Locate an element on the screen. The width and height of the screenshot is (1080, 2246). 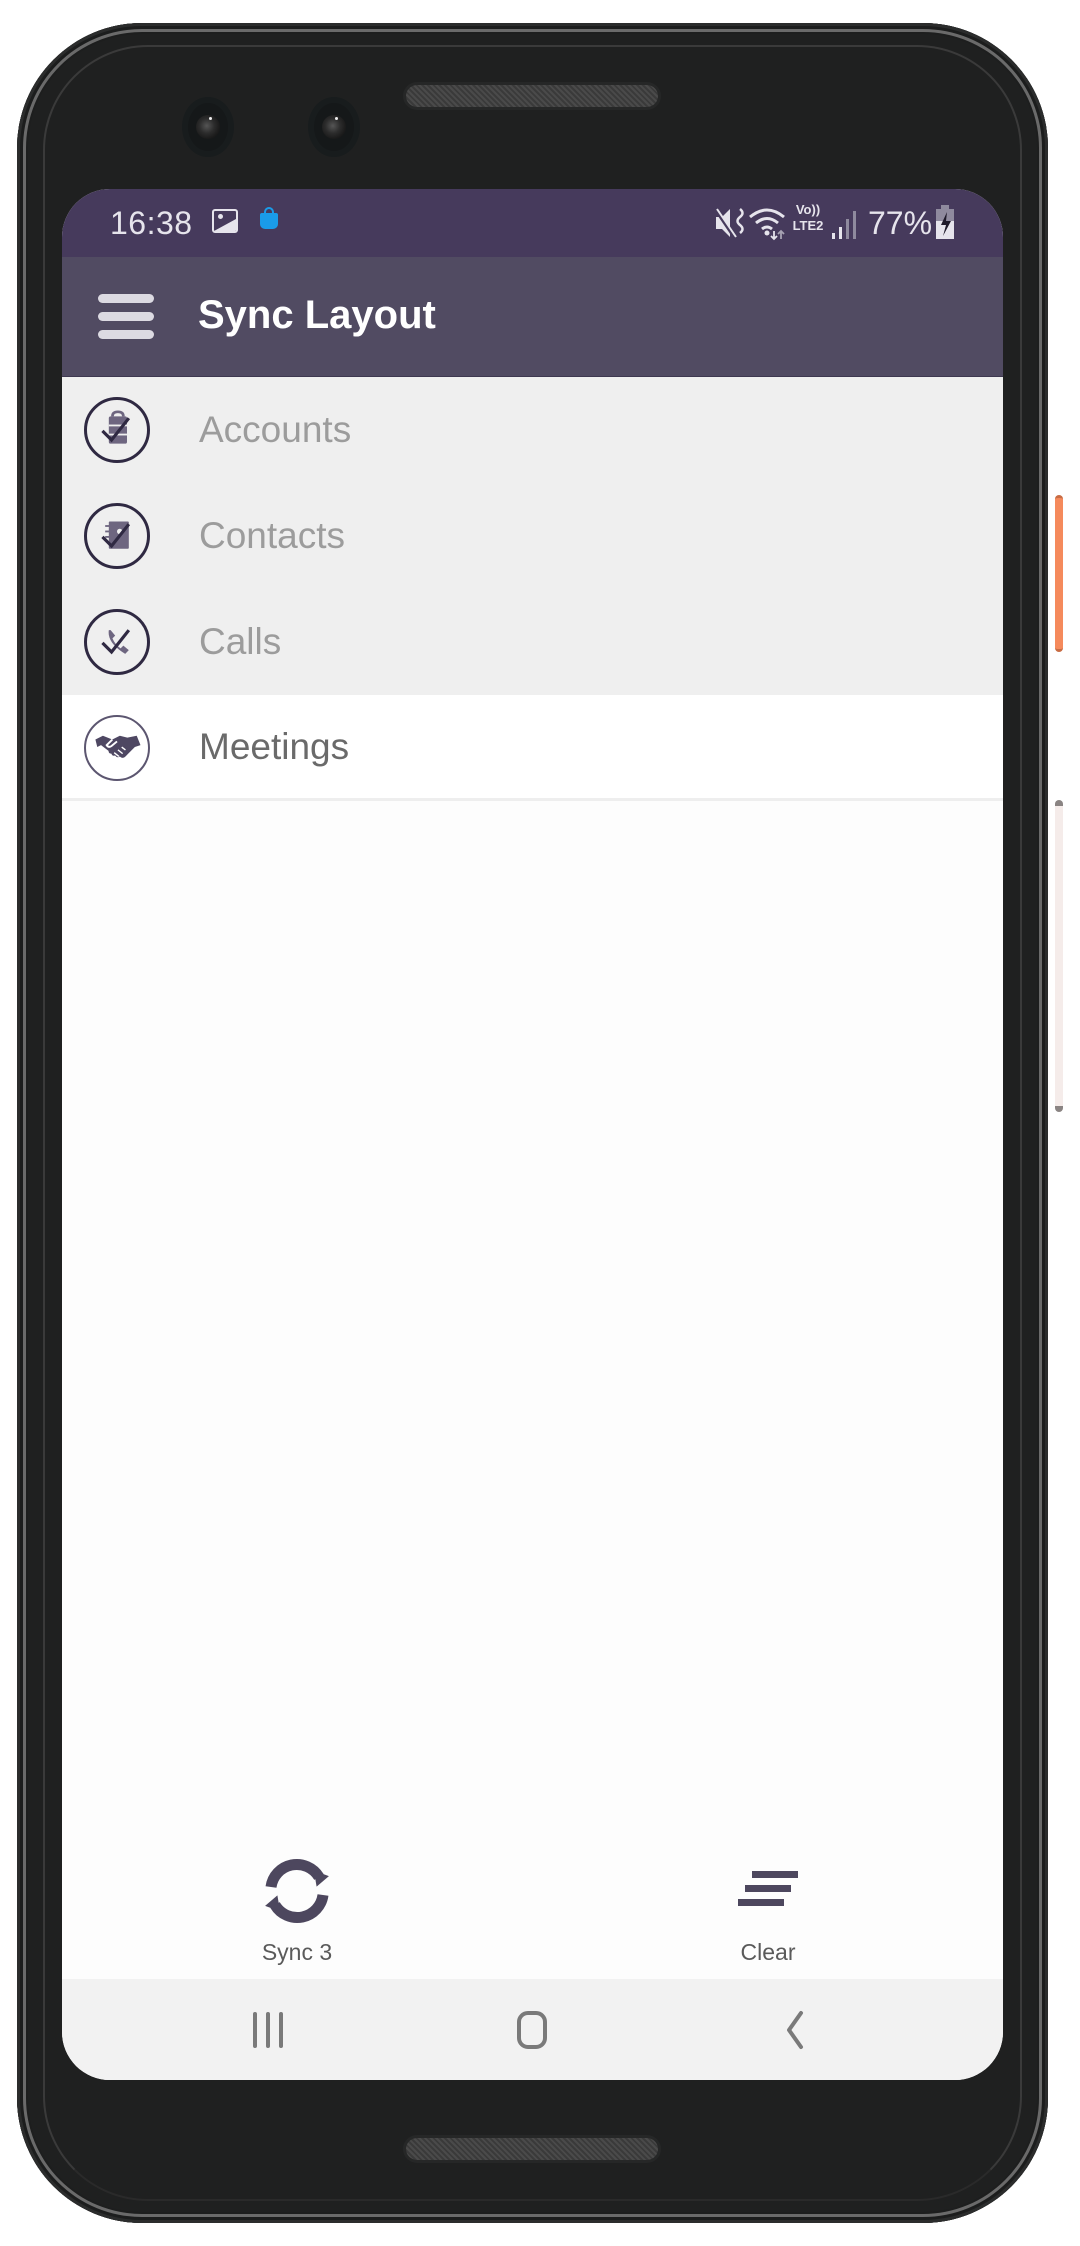
list-item-label: Contacts is located at coordinates (272, 535).